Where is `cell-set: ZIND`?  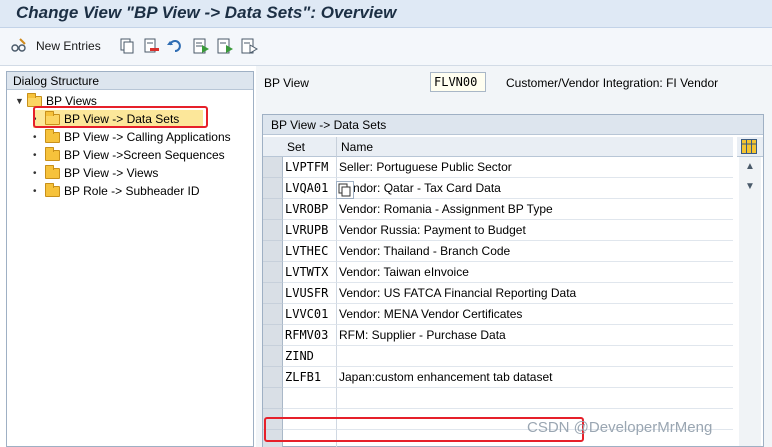 cell-set: ZIND is located at coordinates (310, 356).